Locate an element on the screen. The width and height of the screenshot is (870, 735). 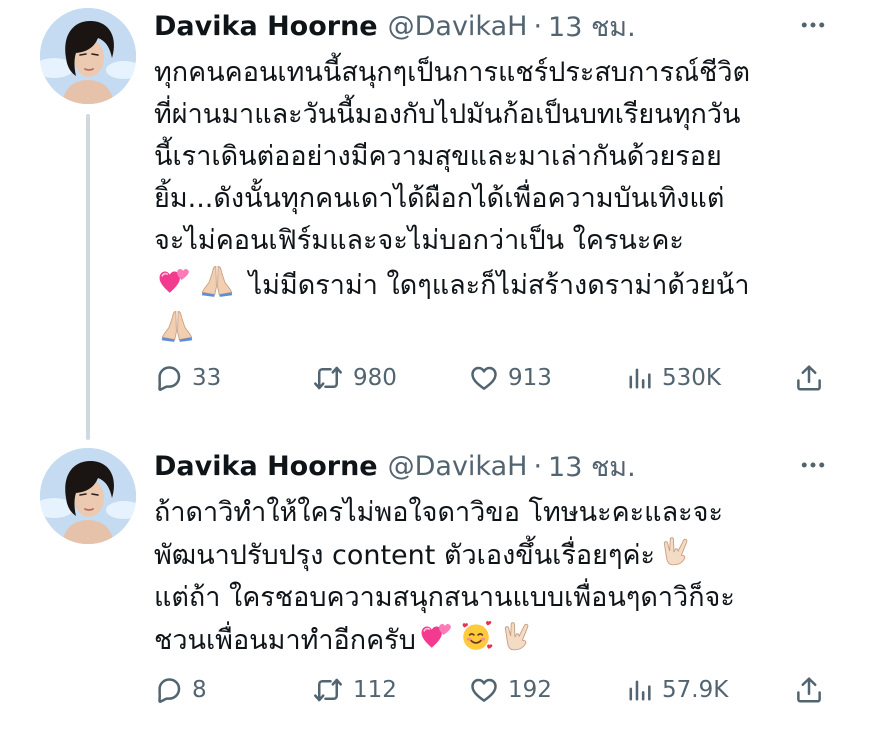
views-button: 57.9K is located at coordinates (677, 690).